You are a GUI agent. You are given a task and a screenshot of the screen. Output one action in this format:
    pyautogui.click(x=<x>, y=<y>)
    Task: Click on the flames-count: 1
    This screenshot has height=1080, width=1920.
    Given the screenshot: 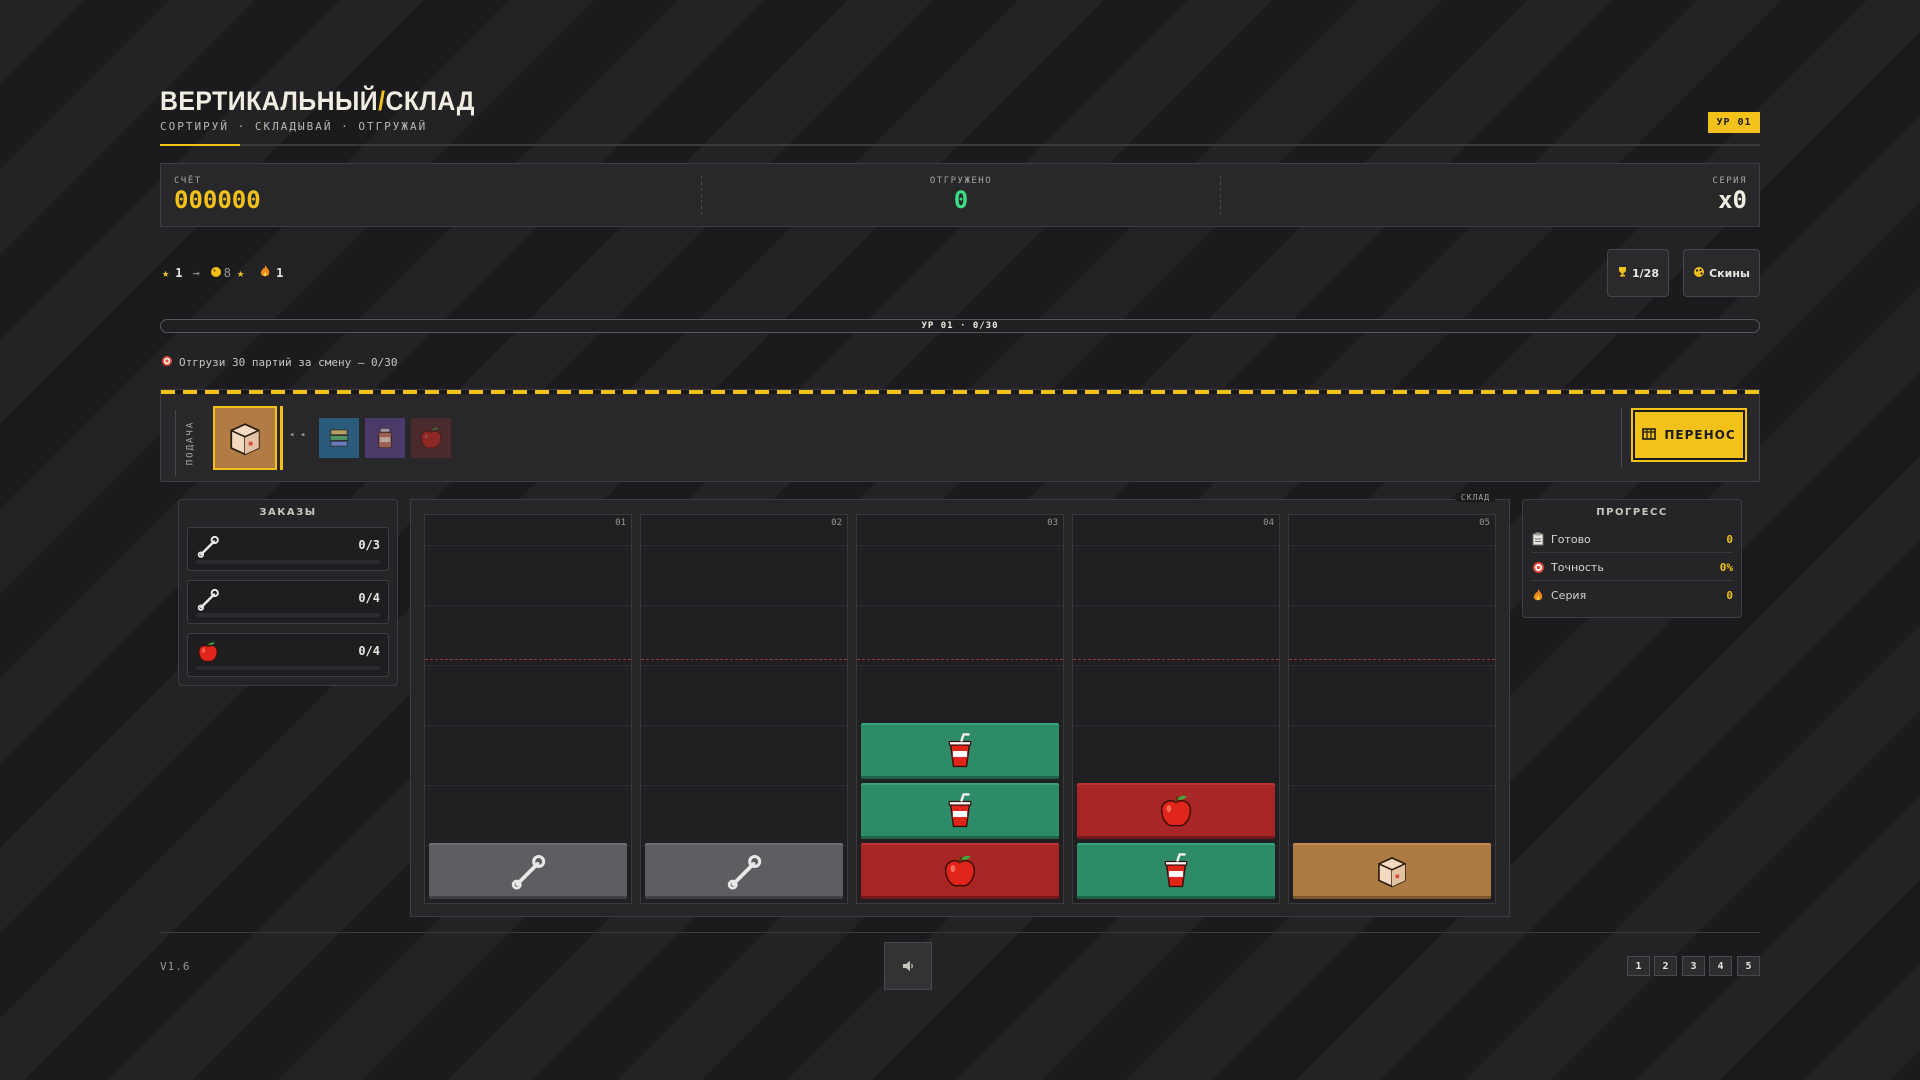 What is the action you would take?
    pyautogui.click(x=280, y=273)
    